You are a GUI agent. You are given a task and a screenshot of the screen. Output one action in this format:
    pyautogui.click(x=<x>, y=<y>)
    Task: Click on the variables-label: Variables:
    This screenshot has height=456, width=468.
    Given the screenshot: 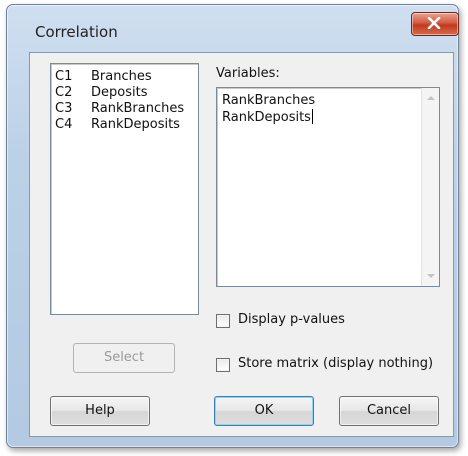 What is the action you would take?
    pyautogui.click(x=248, y=73)
    